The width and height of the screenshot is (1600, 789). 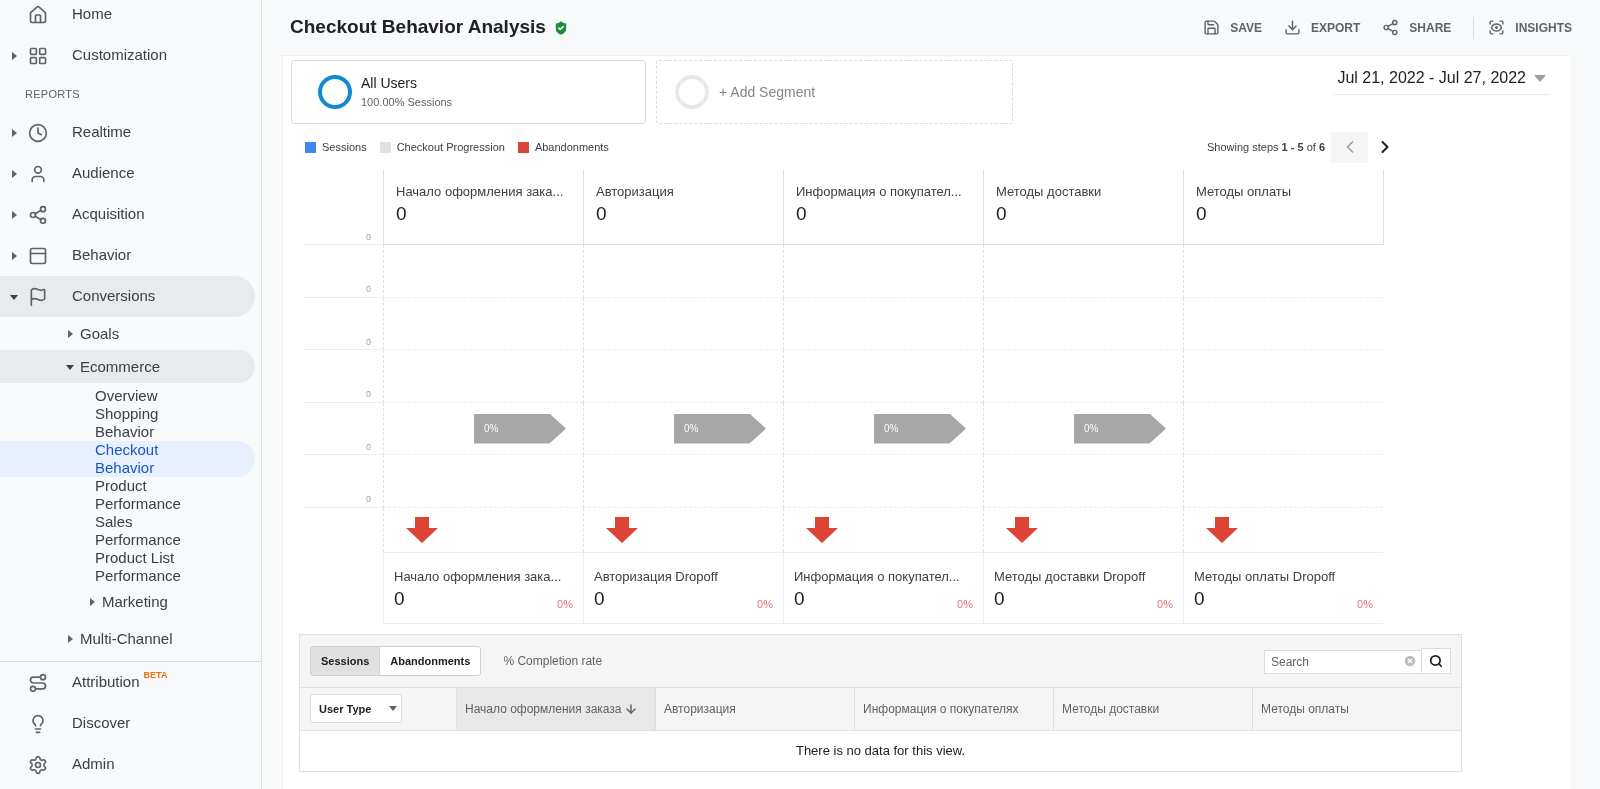 What do you see at coordinates (127, 396) in the screenshot?
I see `nav-item: Overview` at bounding box center [127, 396].